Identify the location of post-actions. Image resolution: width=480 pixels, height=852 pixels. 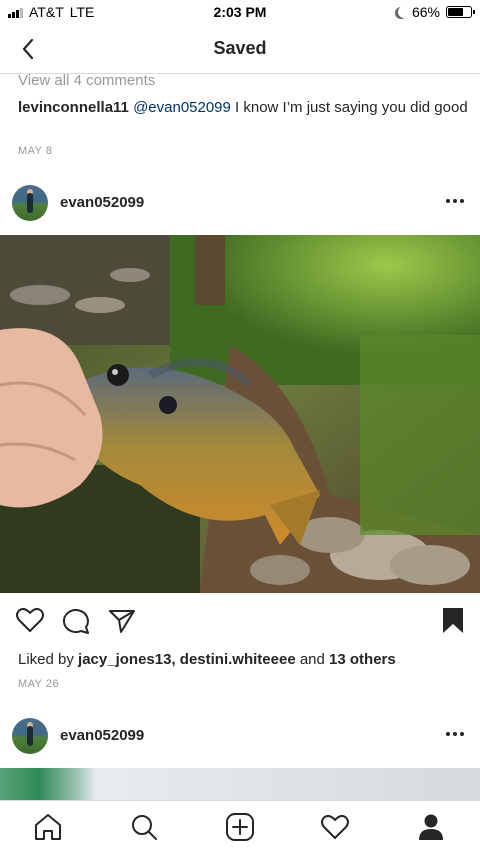
(240, 622).